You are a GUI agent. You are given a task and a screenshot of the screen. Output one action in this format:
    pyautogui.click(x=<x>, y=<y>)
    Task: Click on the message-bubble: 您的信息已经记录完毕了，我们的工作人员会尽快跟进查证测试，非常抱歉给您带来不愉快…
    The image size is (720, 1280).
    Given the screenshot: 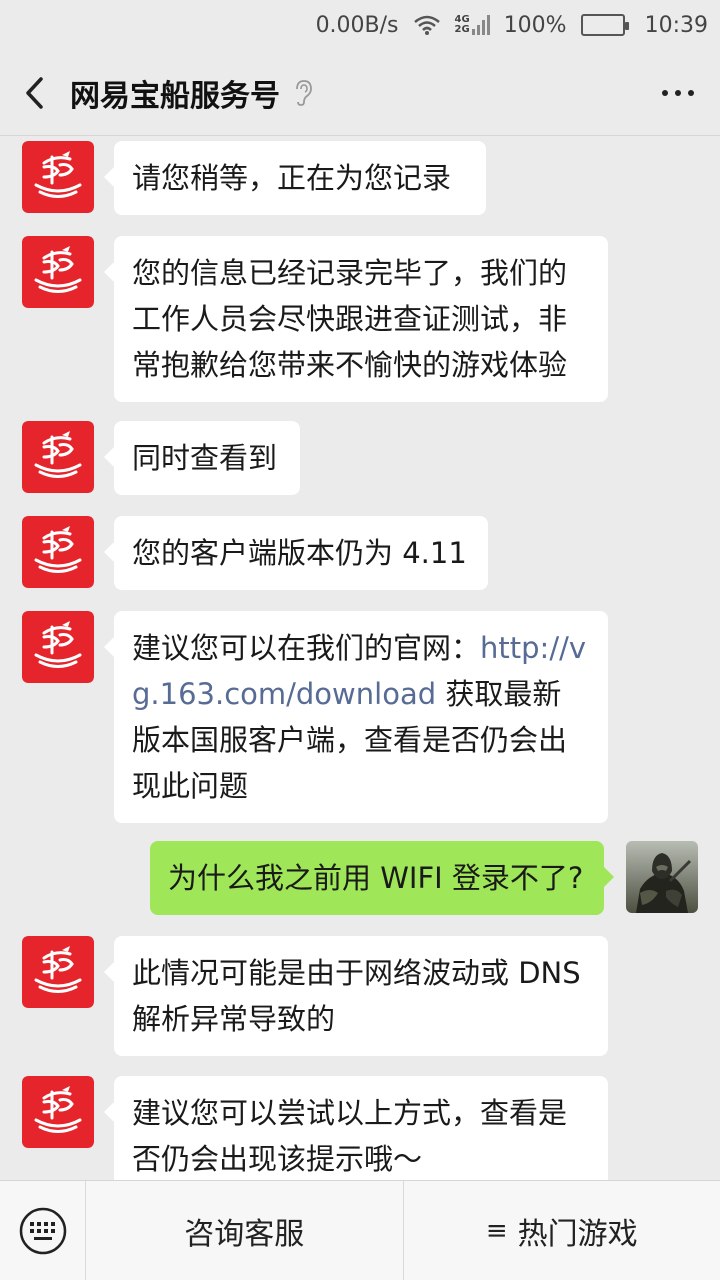 What is the action you would take?
    pyautogui.click(x=356, y=319)
    